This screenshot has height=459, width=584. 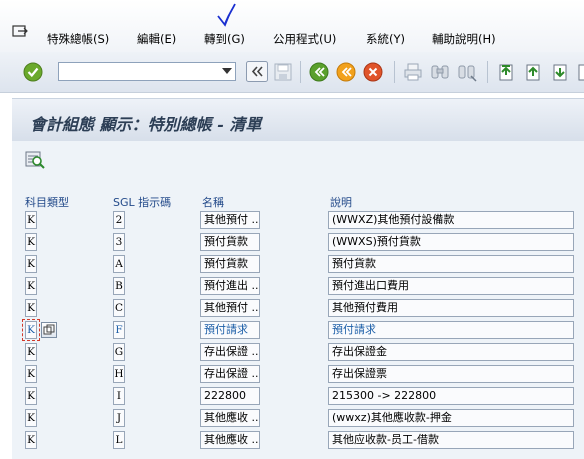 I want to click on description-cell: 預付進出口費用, so click(x=451, y=286).